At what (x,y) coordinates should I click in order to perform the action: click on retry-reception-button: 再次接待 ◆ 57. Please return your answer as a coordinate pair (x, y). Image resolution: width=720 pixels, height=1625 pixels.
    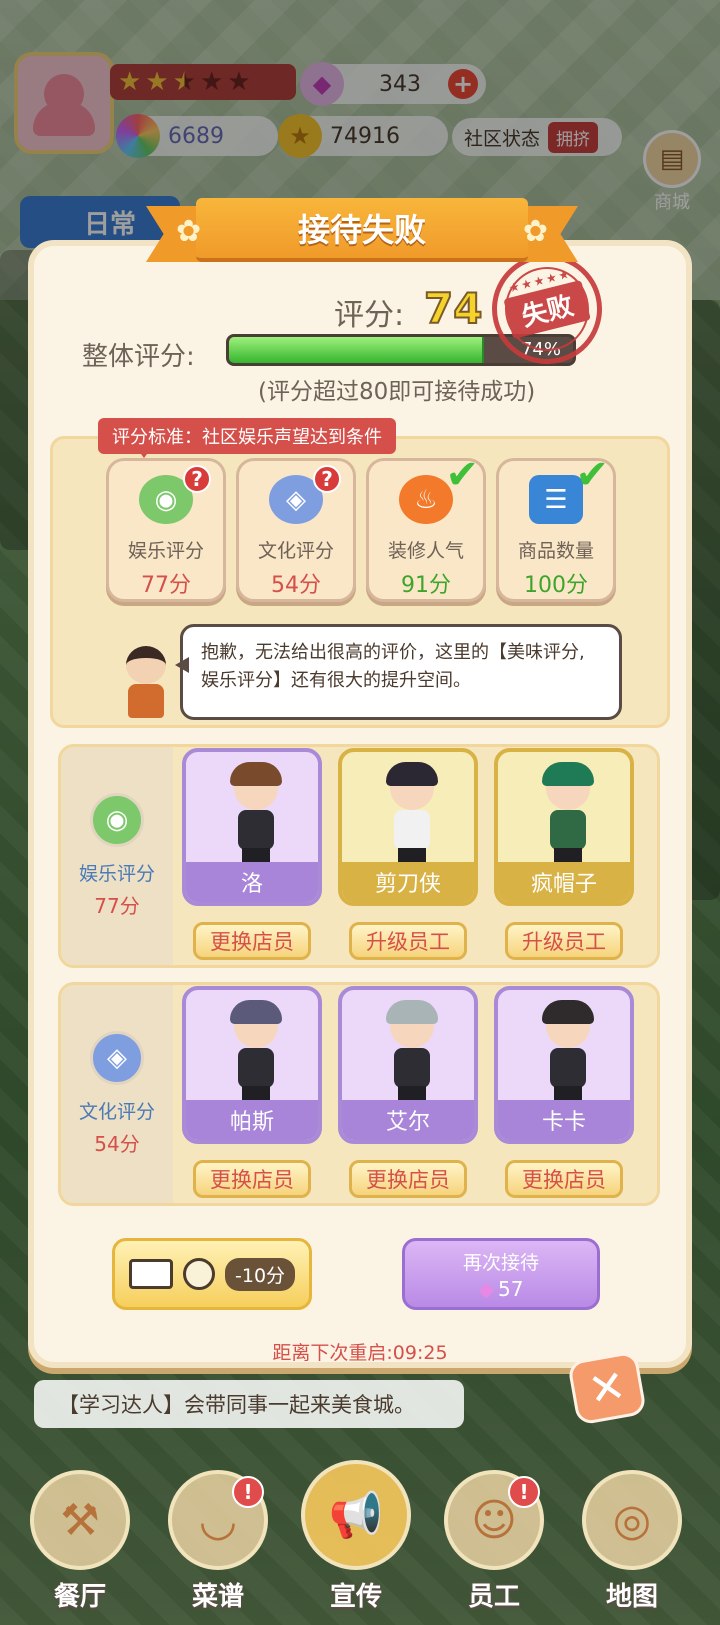
    Looking at the image, I should click on (501, 1274).